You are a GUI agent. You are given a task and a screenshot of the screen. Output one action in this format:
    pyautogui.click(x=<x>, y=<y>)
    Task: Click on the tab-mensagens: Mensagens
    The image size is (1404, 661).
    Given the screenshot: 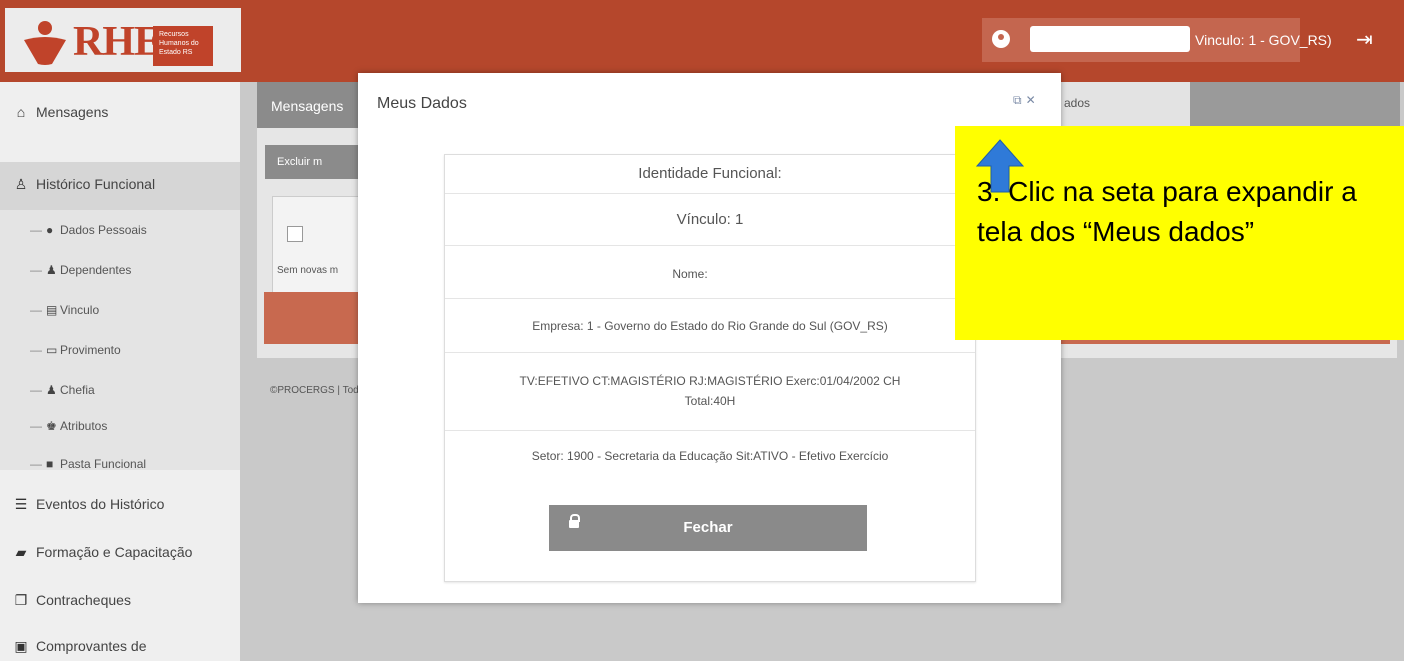 What is the action you would take?
    pyautogui.click(x=312, y=105)
    